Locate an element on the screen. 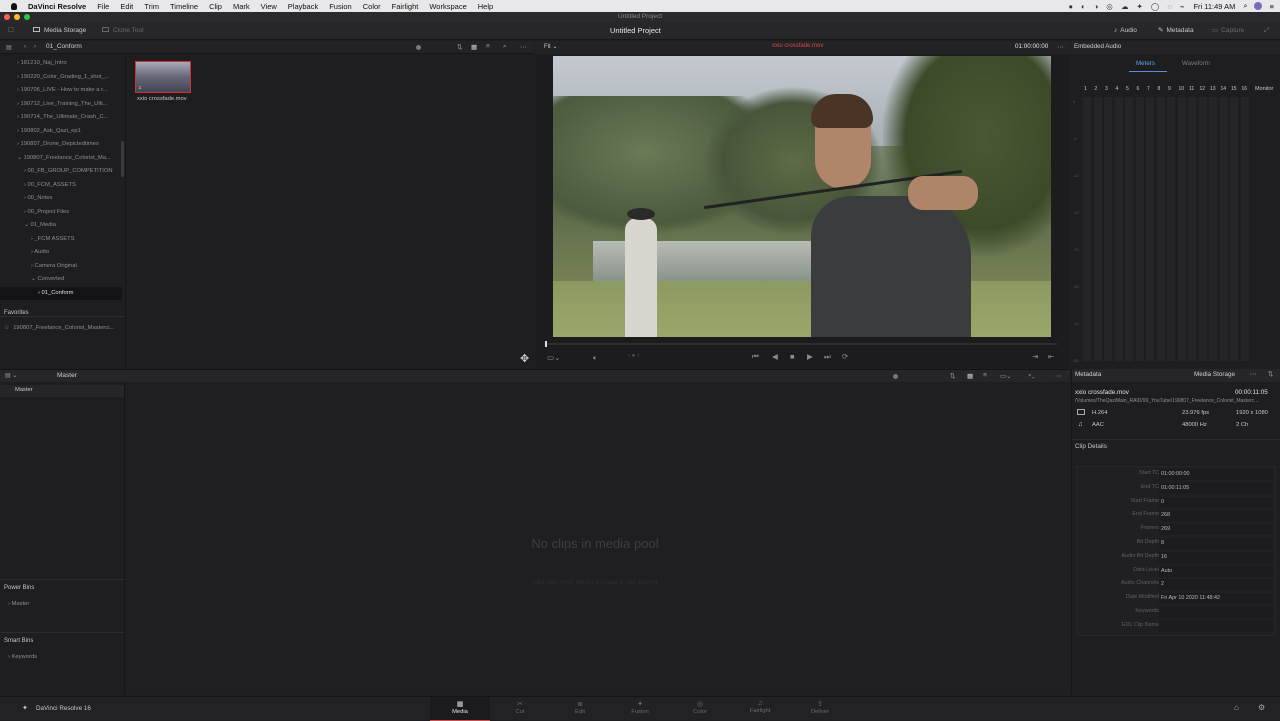 The width and height of the screenshot is (1280, 721). detail-value: 01:00:00:00 is located at coordinates (1216, 474).